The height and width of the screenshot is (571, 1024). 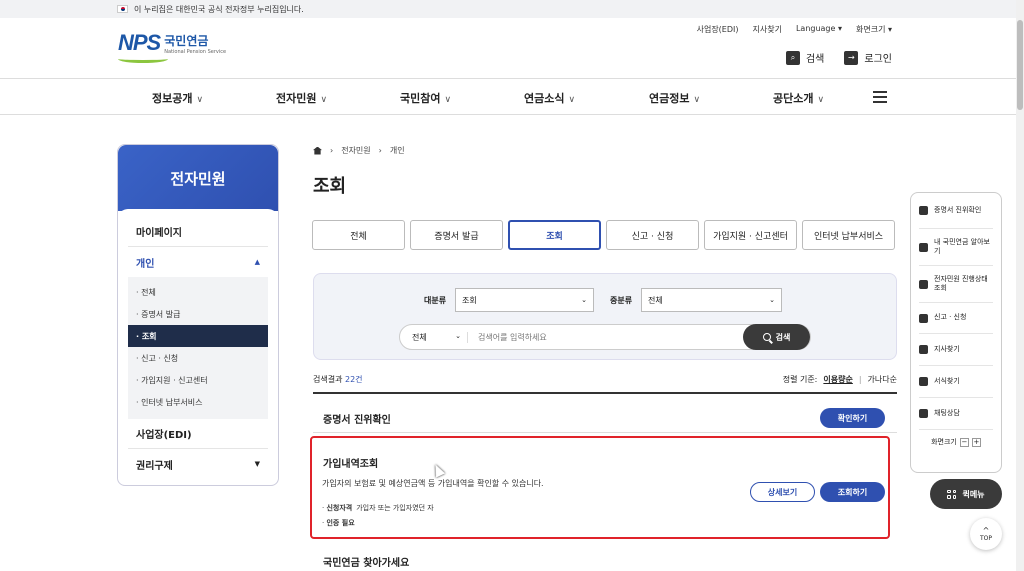 What do you see at coordinates (767, 29) in the screenshot?
I see `util-link-branch: 지사찾기` at bounding box center [767, 29].